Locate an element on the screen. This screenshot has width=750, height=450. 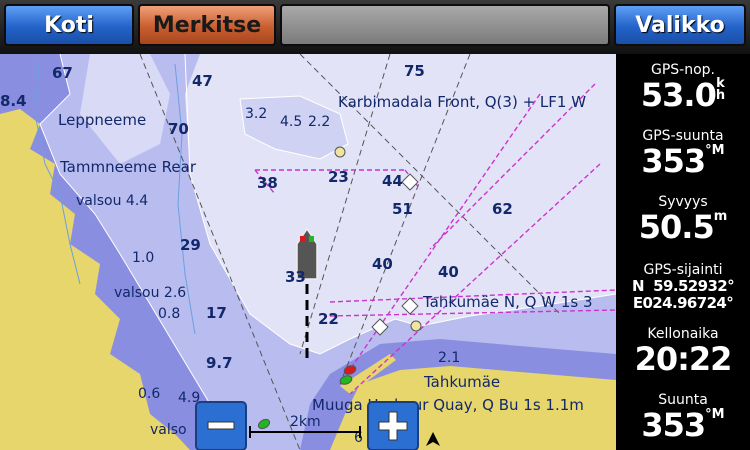
depth-label: 17 is located at coordinates (216, 313).